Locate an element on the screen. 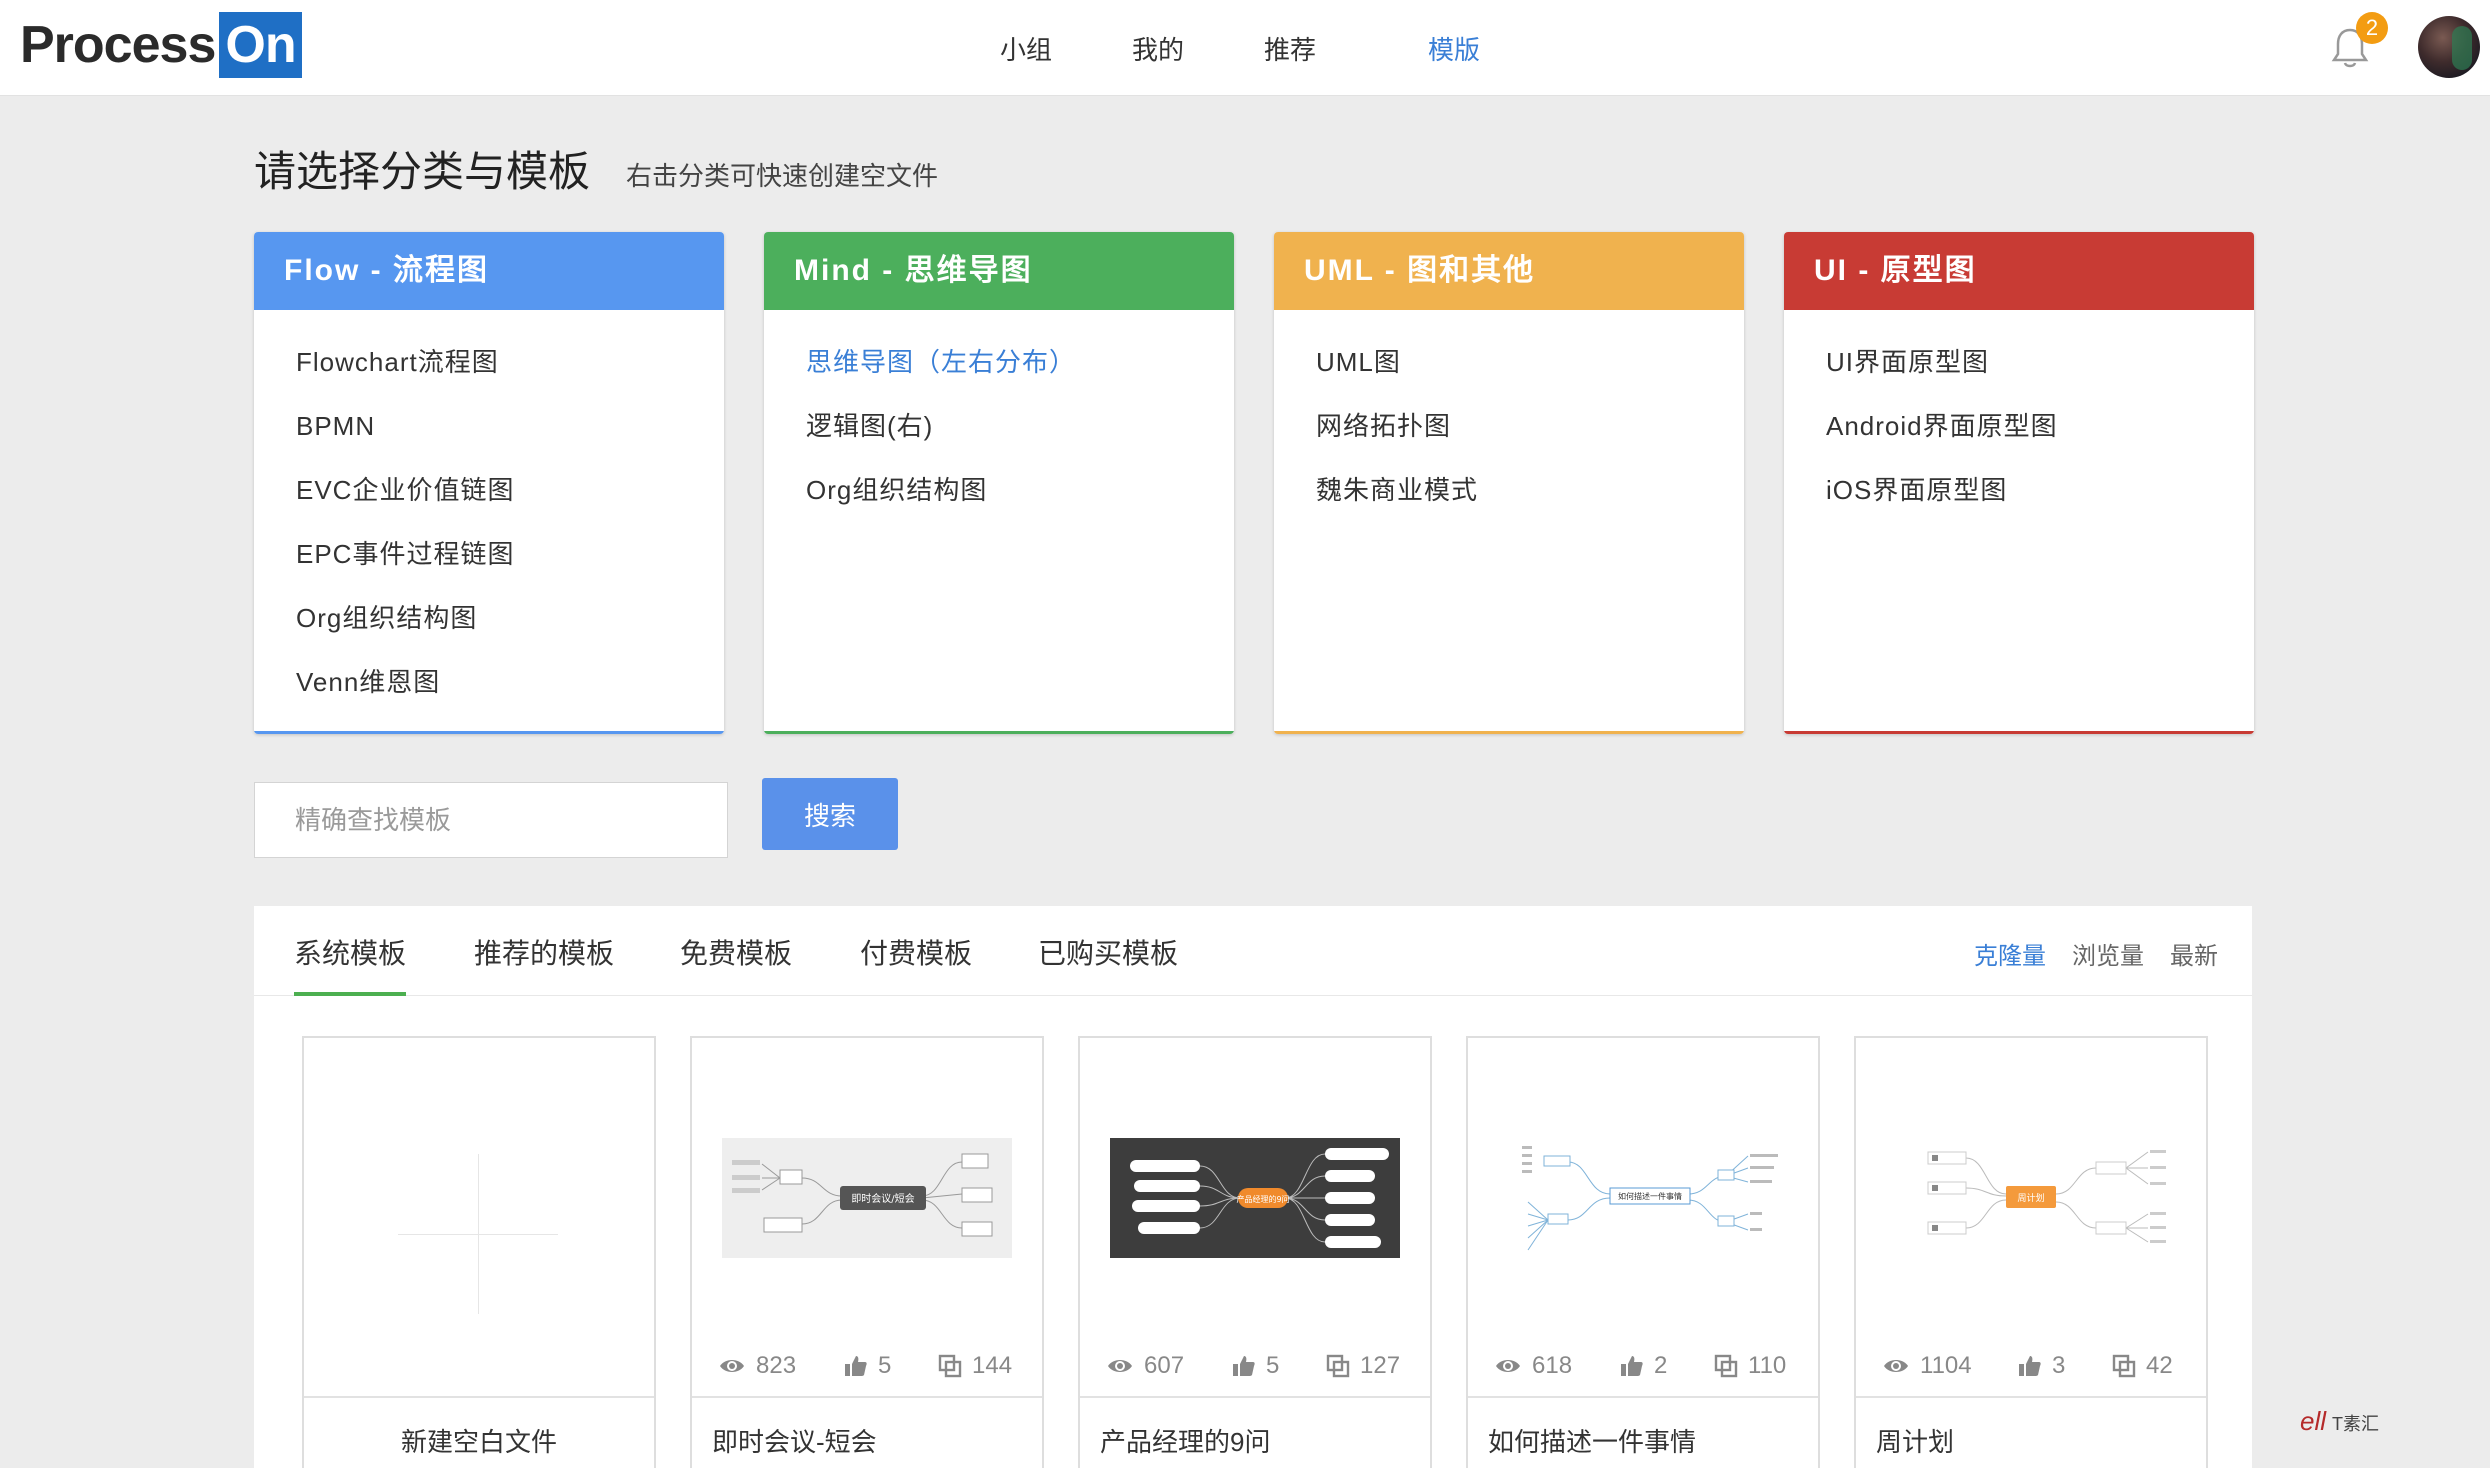 The image size is (2490, 1468). clones-count: 110 is located at coordinates (1767, 1365).